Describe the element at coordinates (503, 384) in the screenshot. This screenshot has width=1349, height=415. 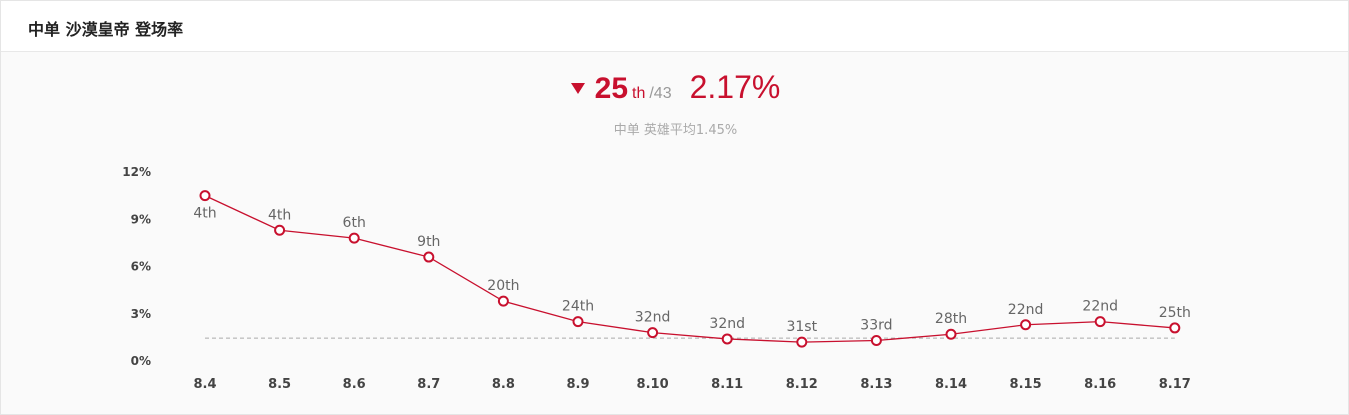
I see `x-tick-label: 8.8` at that location.